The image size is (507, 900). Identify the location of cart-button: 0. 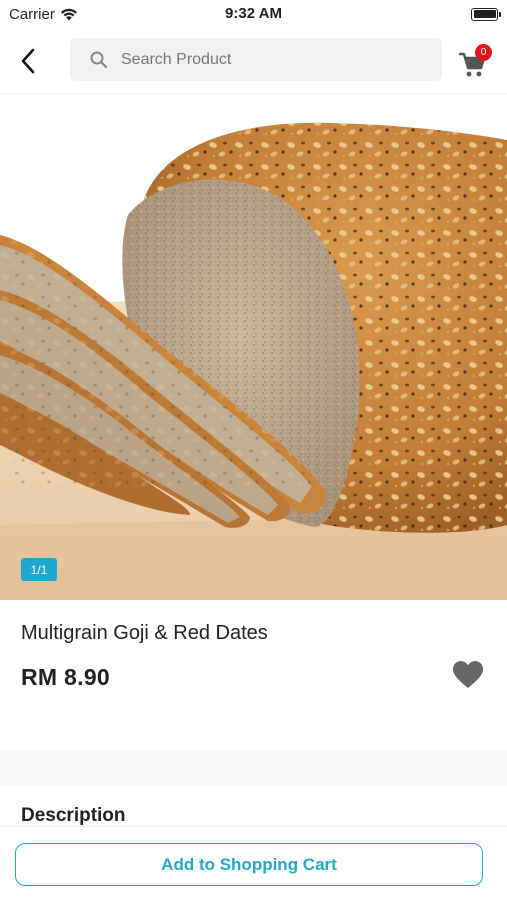
(478, 62).